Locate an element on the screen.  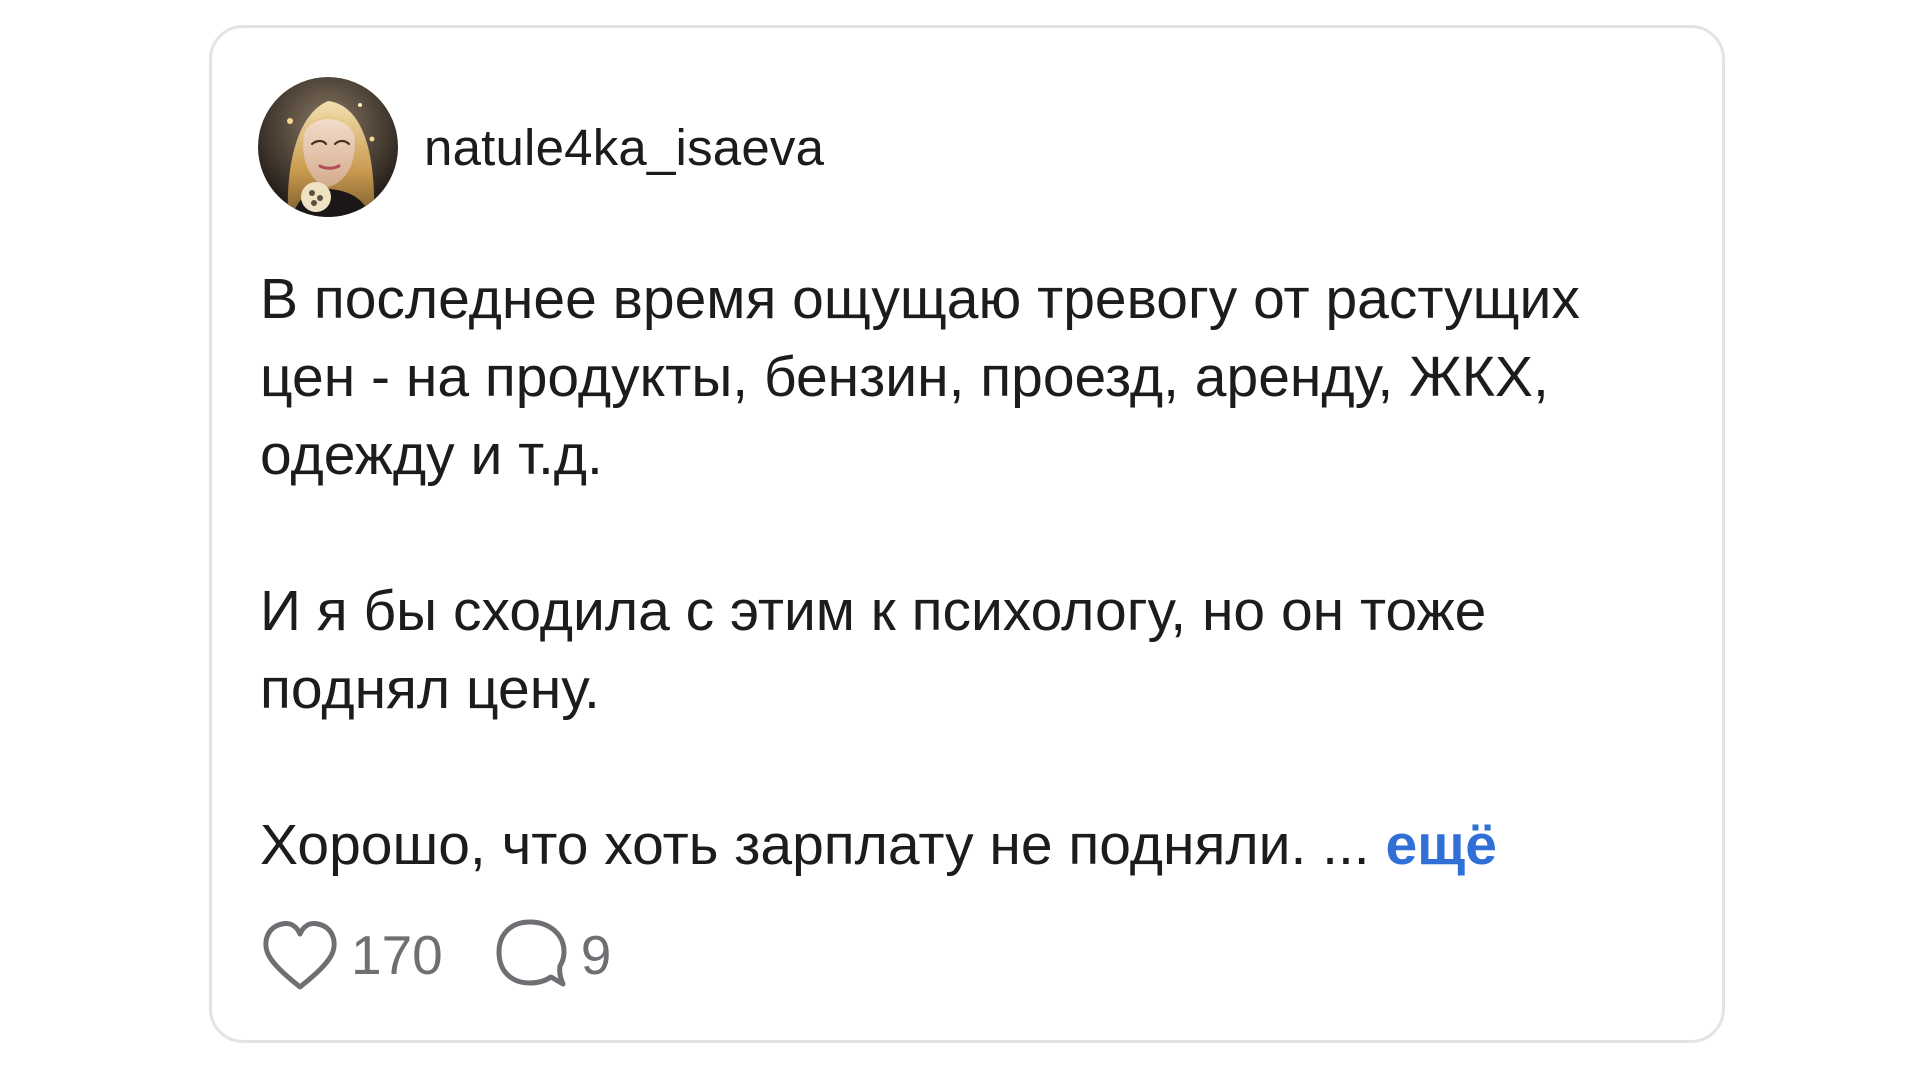
like-button: 170 is located at coordinates (350, 955).